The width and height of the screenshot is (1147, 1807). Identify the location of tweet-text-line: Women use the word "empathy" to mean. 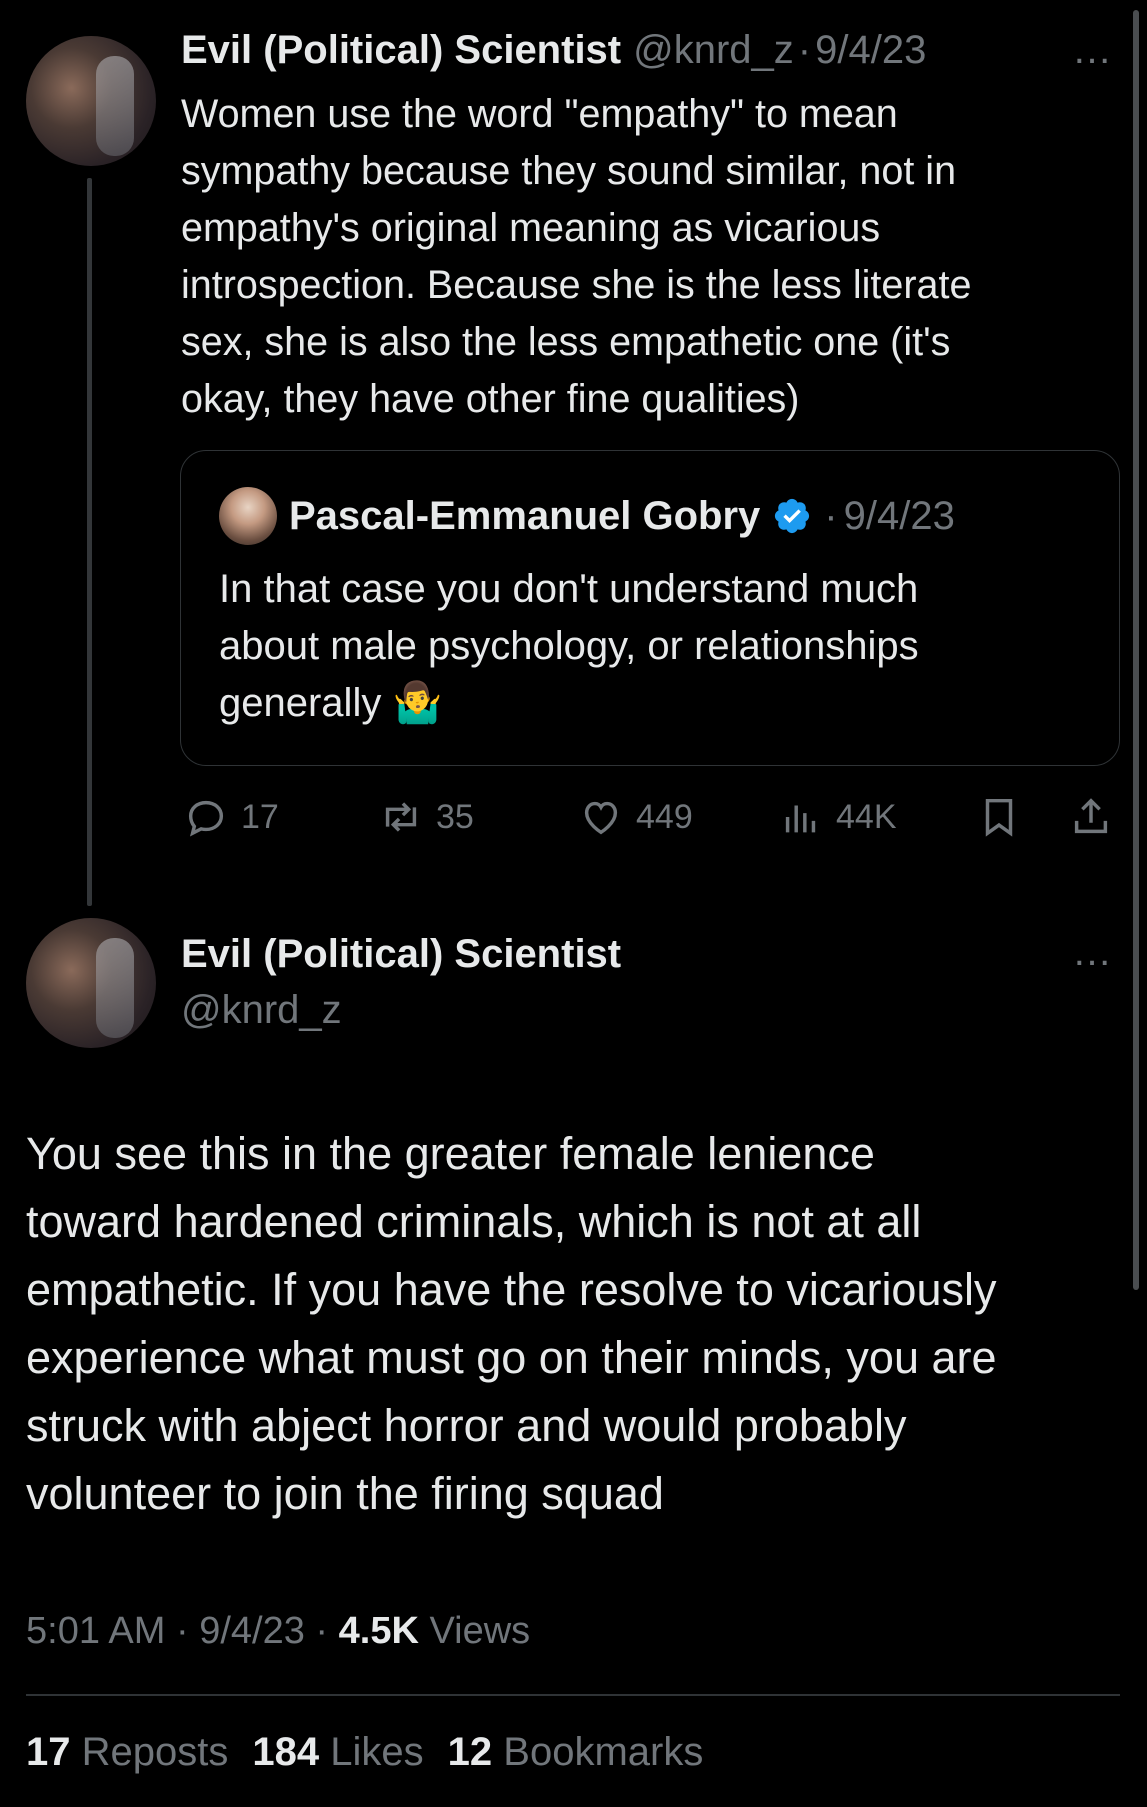
(539, 114).